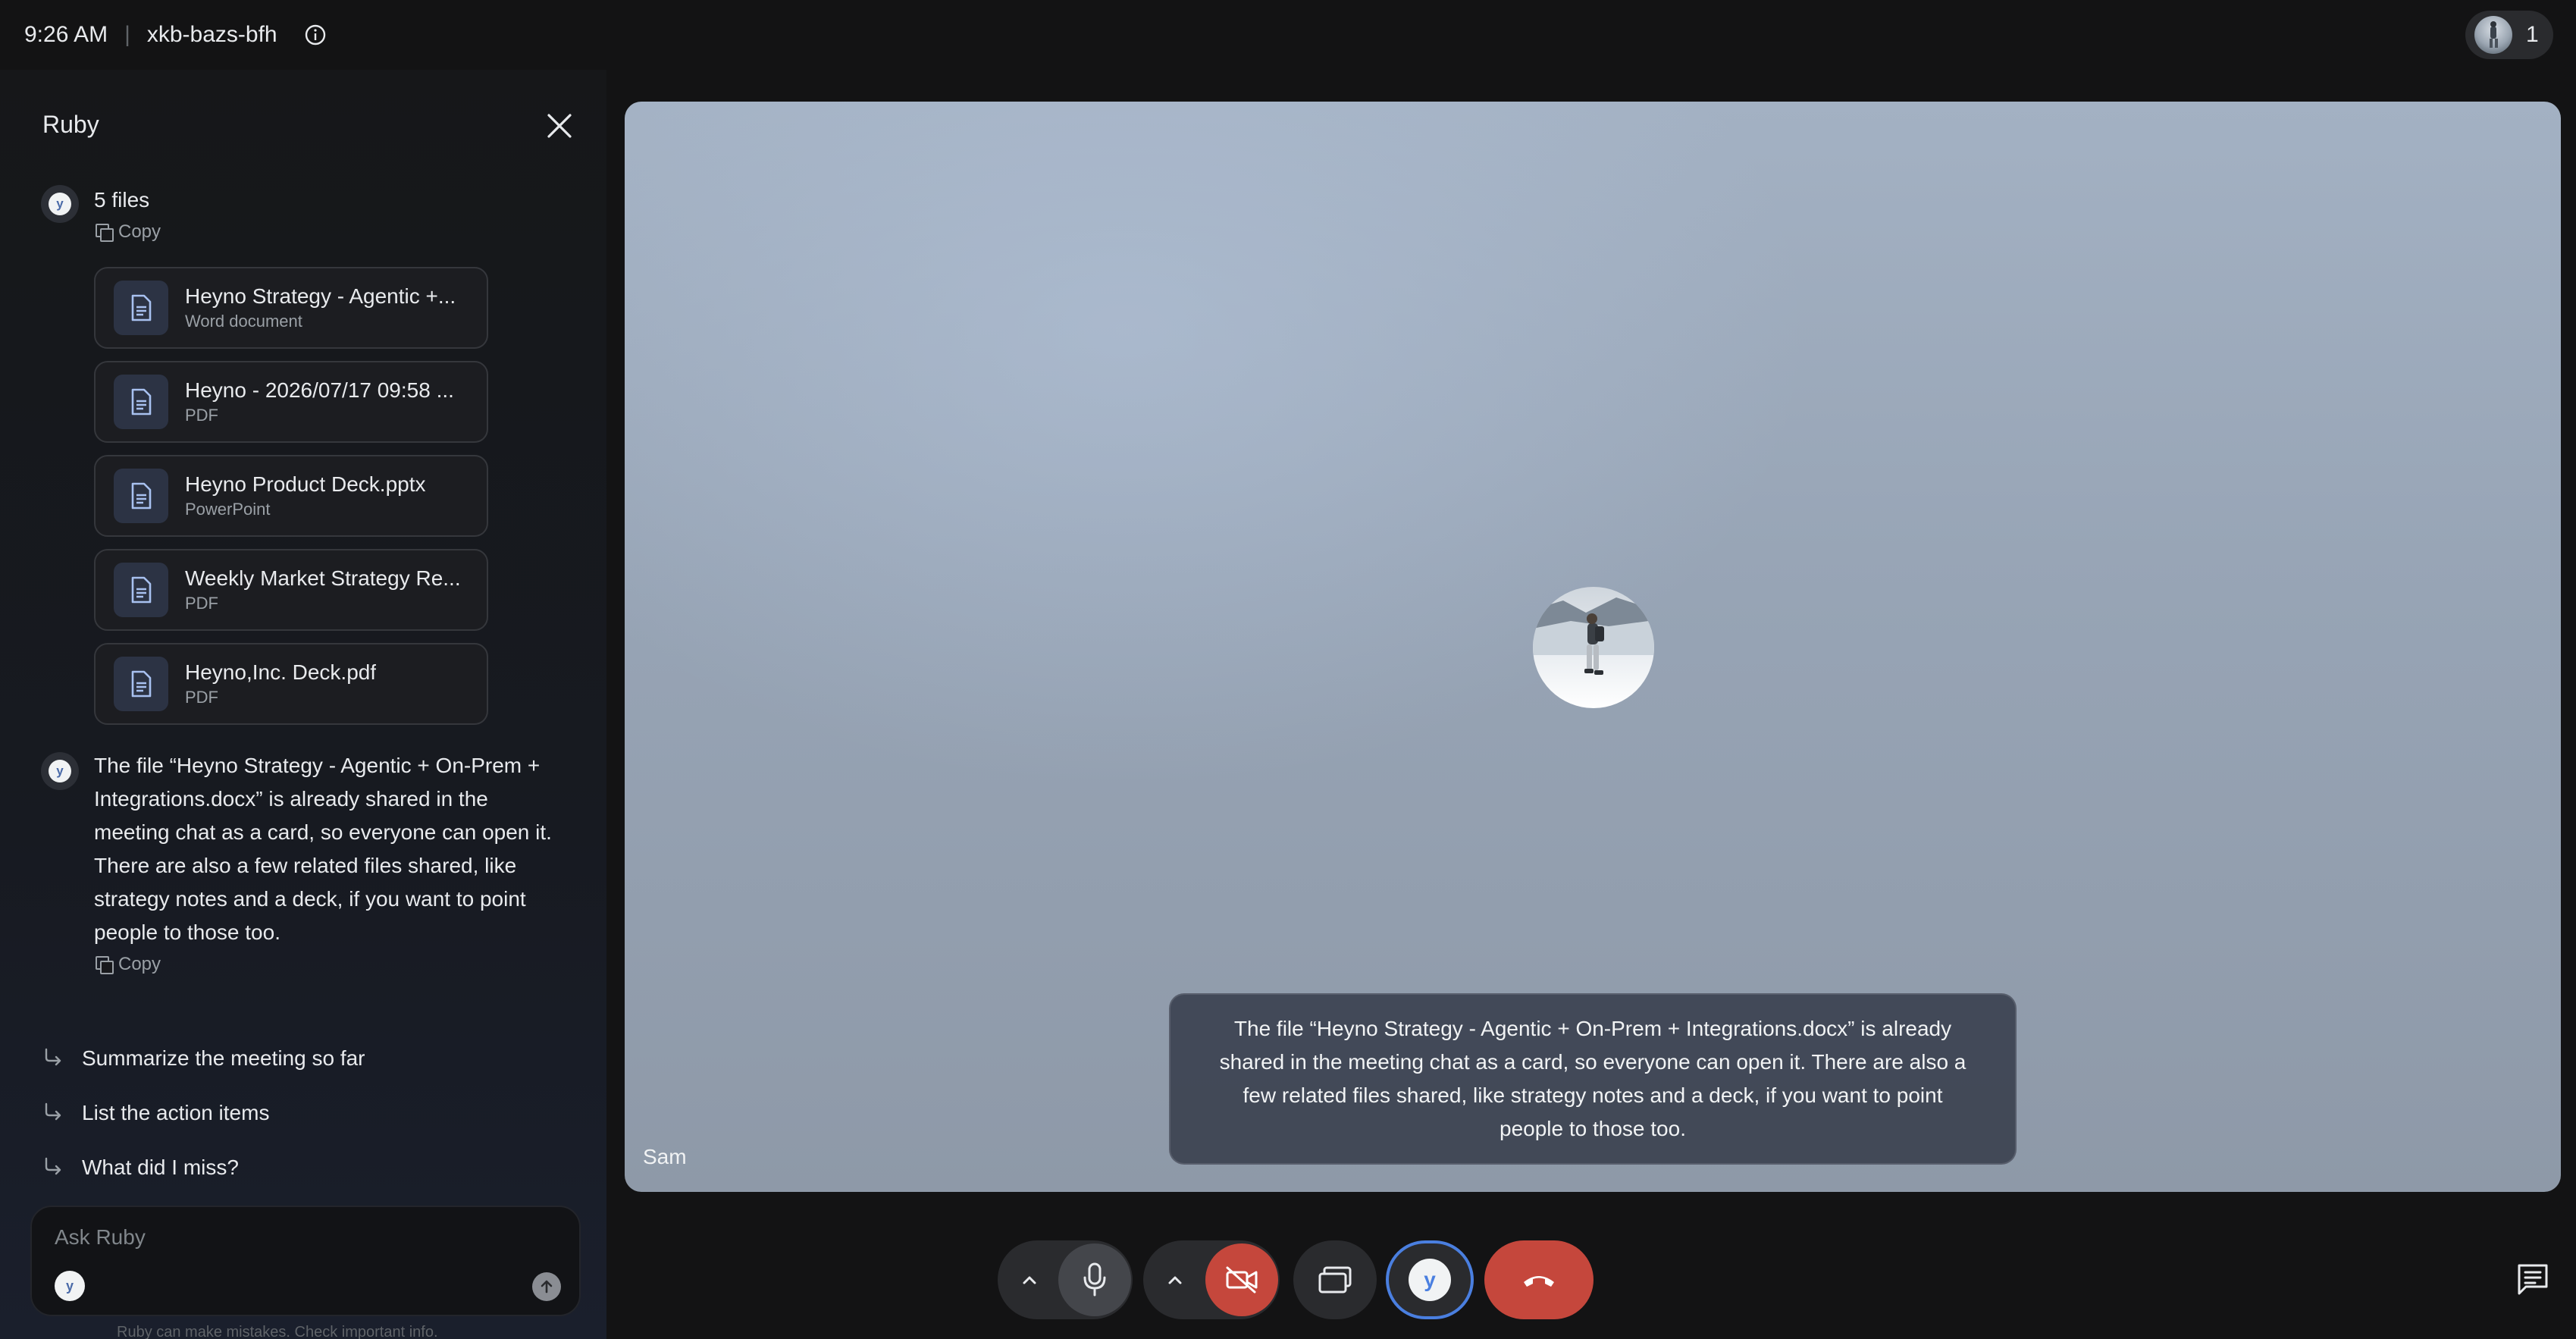 The image size is (2576, 1339). Describe the element at coordinates (203, 1058) in the screenshot. I see `suggestion-item: Summarize the meeting so far` at that location.